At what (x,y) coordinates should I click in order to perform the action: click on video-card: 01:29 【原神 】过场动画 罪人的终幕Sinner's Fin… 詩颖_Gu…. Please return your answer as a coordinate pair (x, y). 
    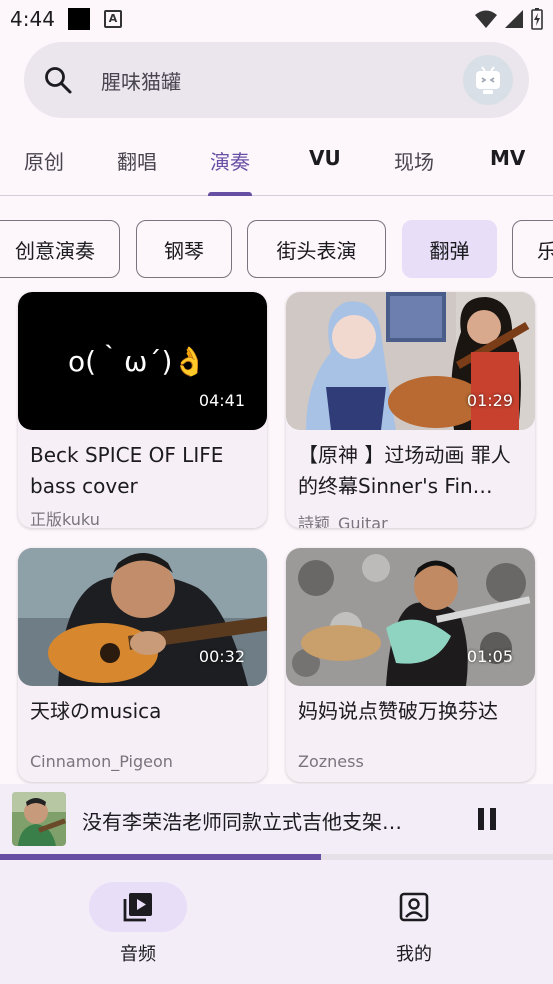
    Looking at the image, I should click on (410, 410).